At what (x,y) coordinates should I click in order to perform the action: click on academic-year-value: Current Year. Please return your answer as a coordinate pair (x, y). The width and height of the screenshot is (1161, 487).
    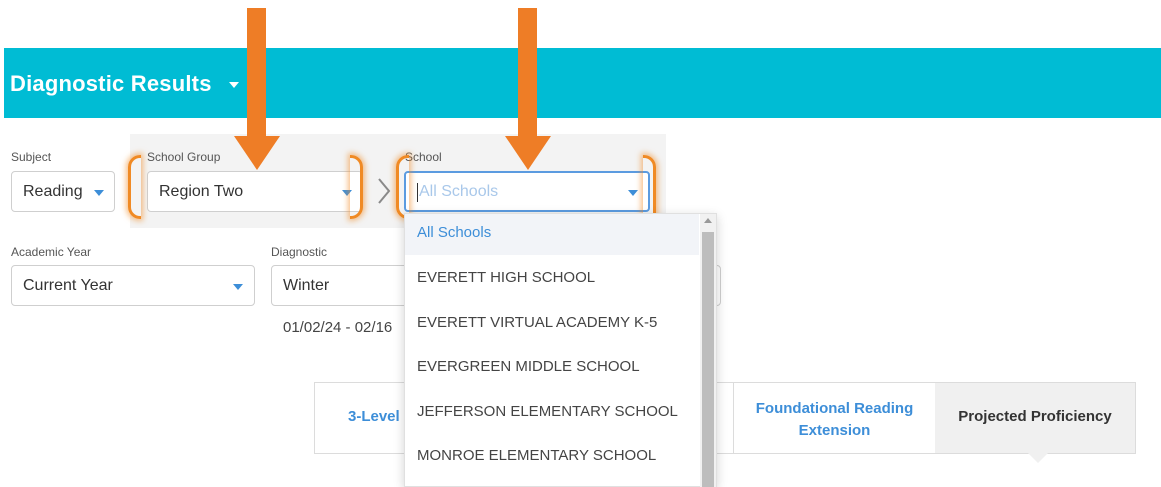
    Looking at the image, I should click on (68, 285).